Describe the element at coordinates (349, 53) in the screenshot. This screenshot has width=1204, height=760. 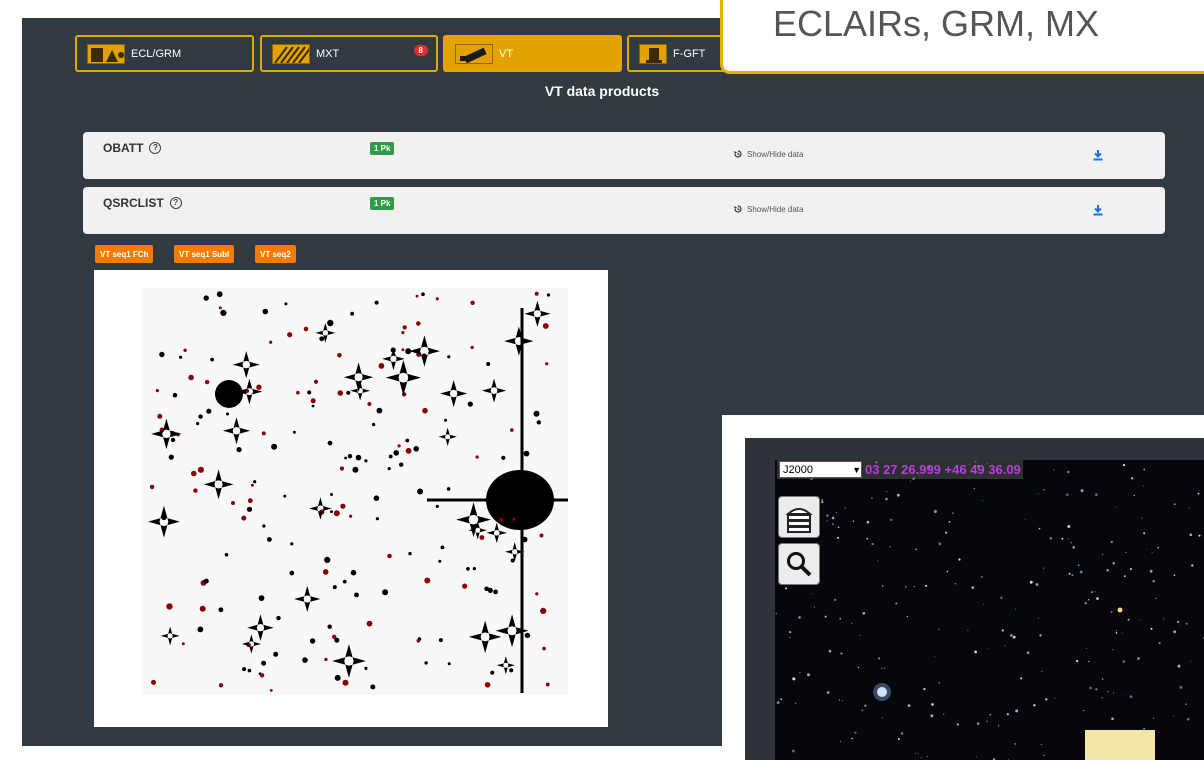
I see `tab-mxt: MXT 8` at that location.